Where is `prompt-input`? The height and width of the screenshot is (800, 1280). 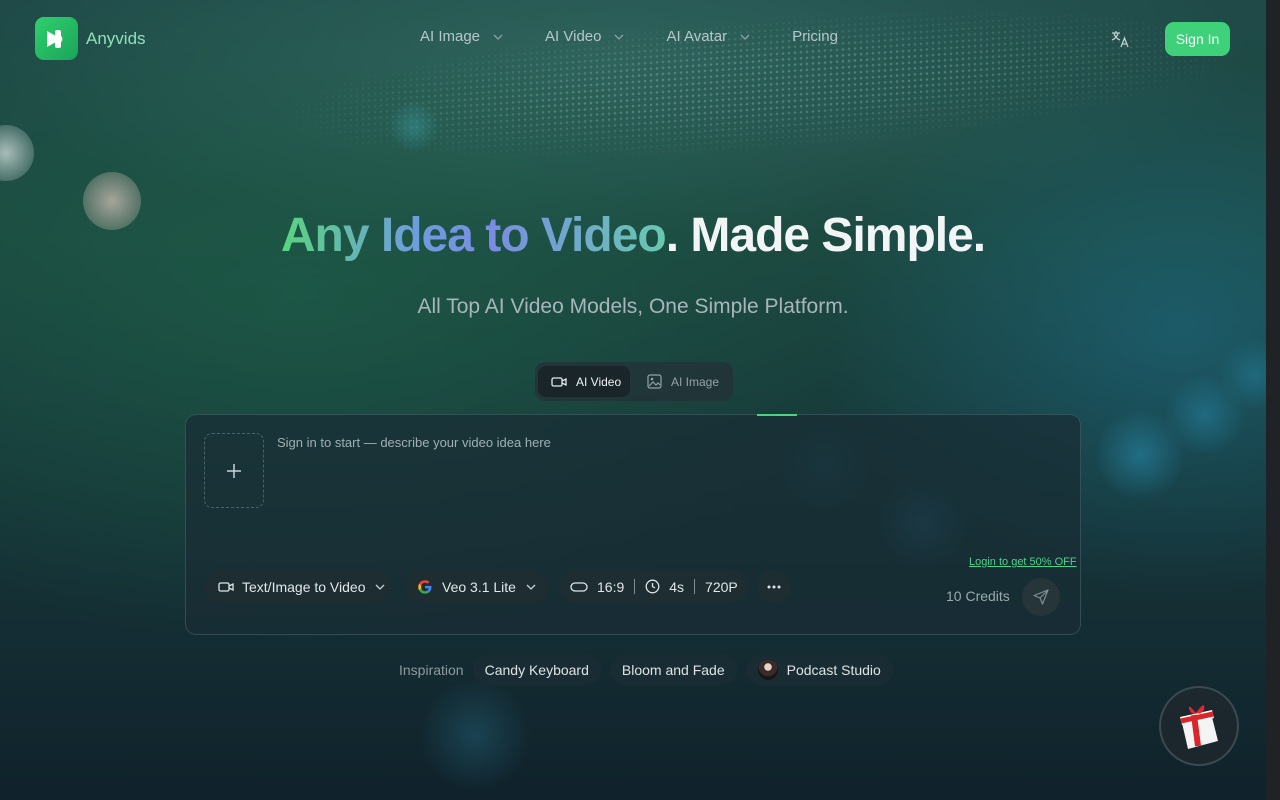
prompt-input is located at coordinates (627, 495).